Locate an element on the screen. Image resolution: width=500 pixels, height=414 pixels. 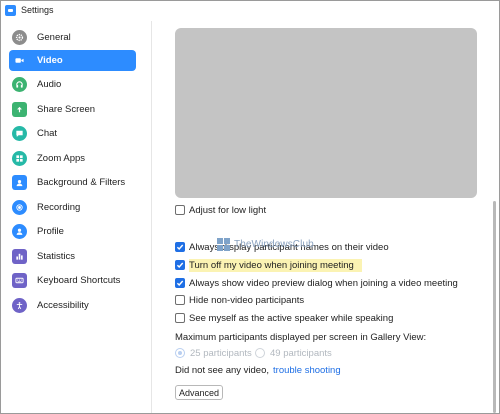
sidebar-item-zoom-apps: Zoom Apps is located at coordinates (72, 158).